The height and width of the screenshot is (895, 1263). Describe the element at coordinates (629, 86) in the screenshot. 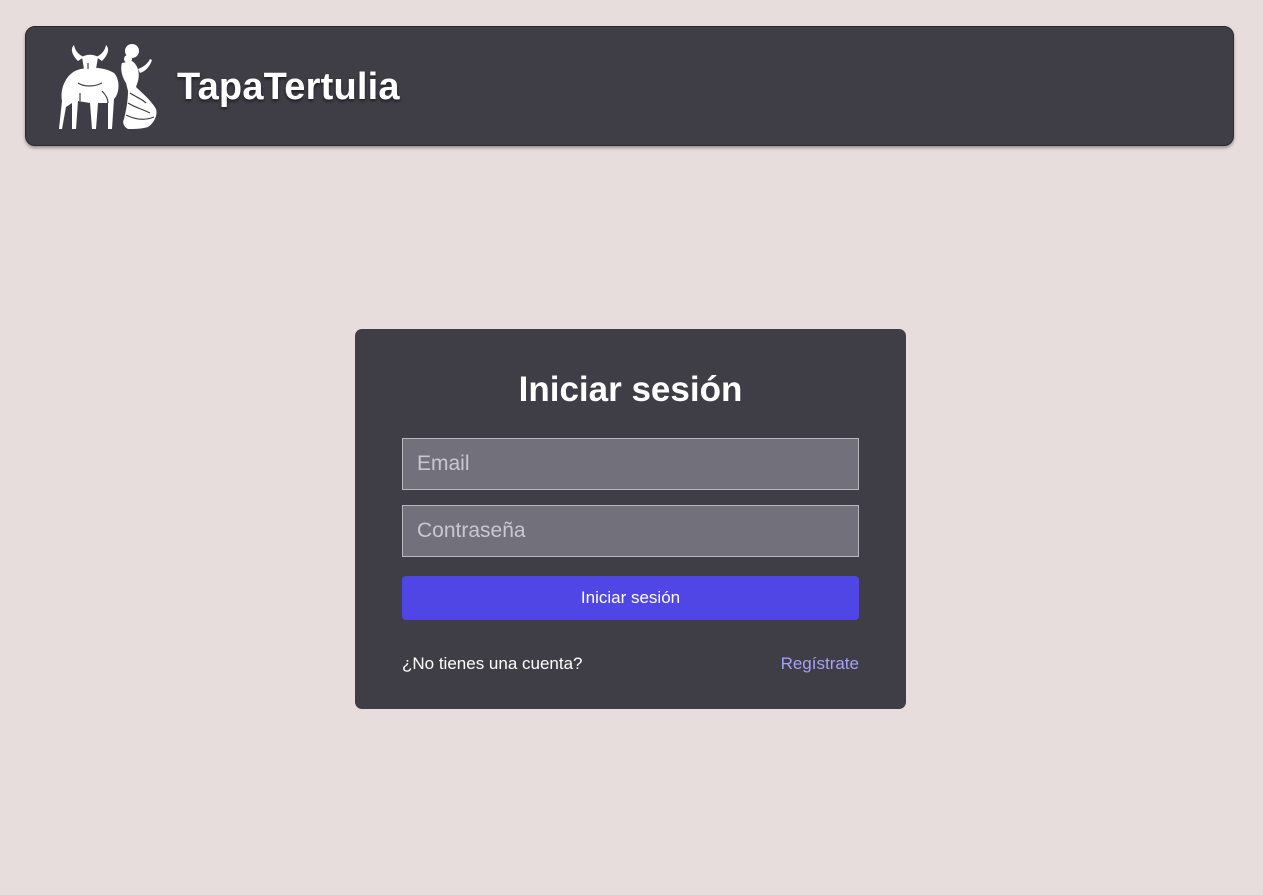

I see `top-bar: TapaTertulia` at that location.